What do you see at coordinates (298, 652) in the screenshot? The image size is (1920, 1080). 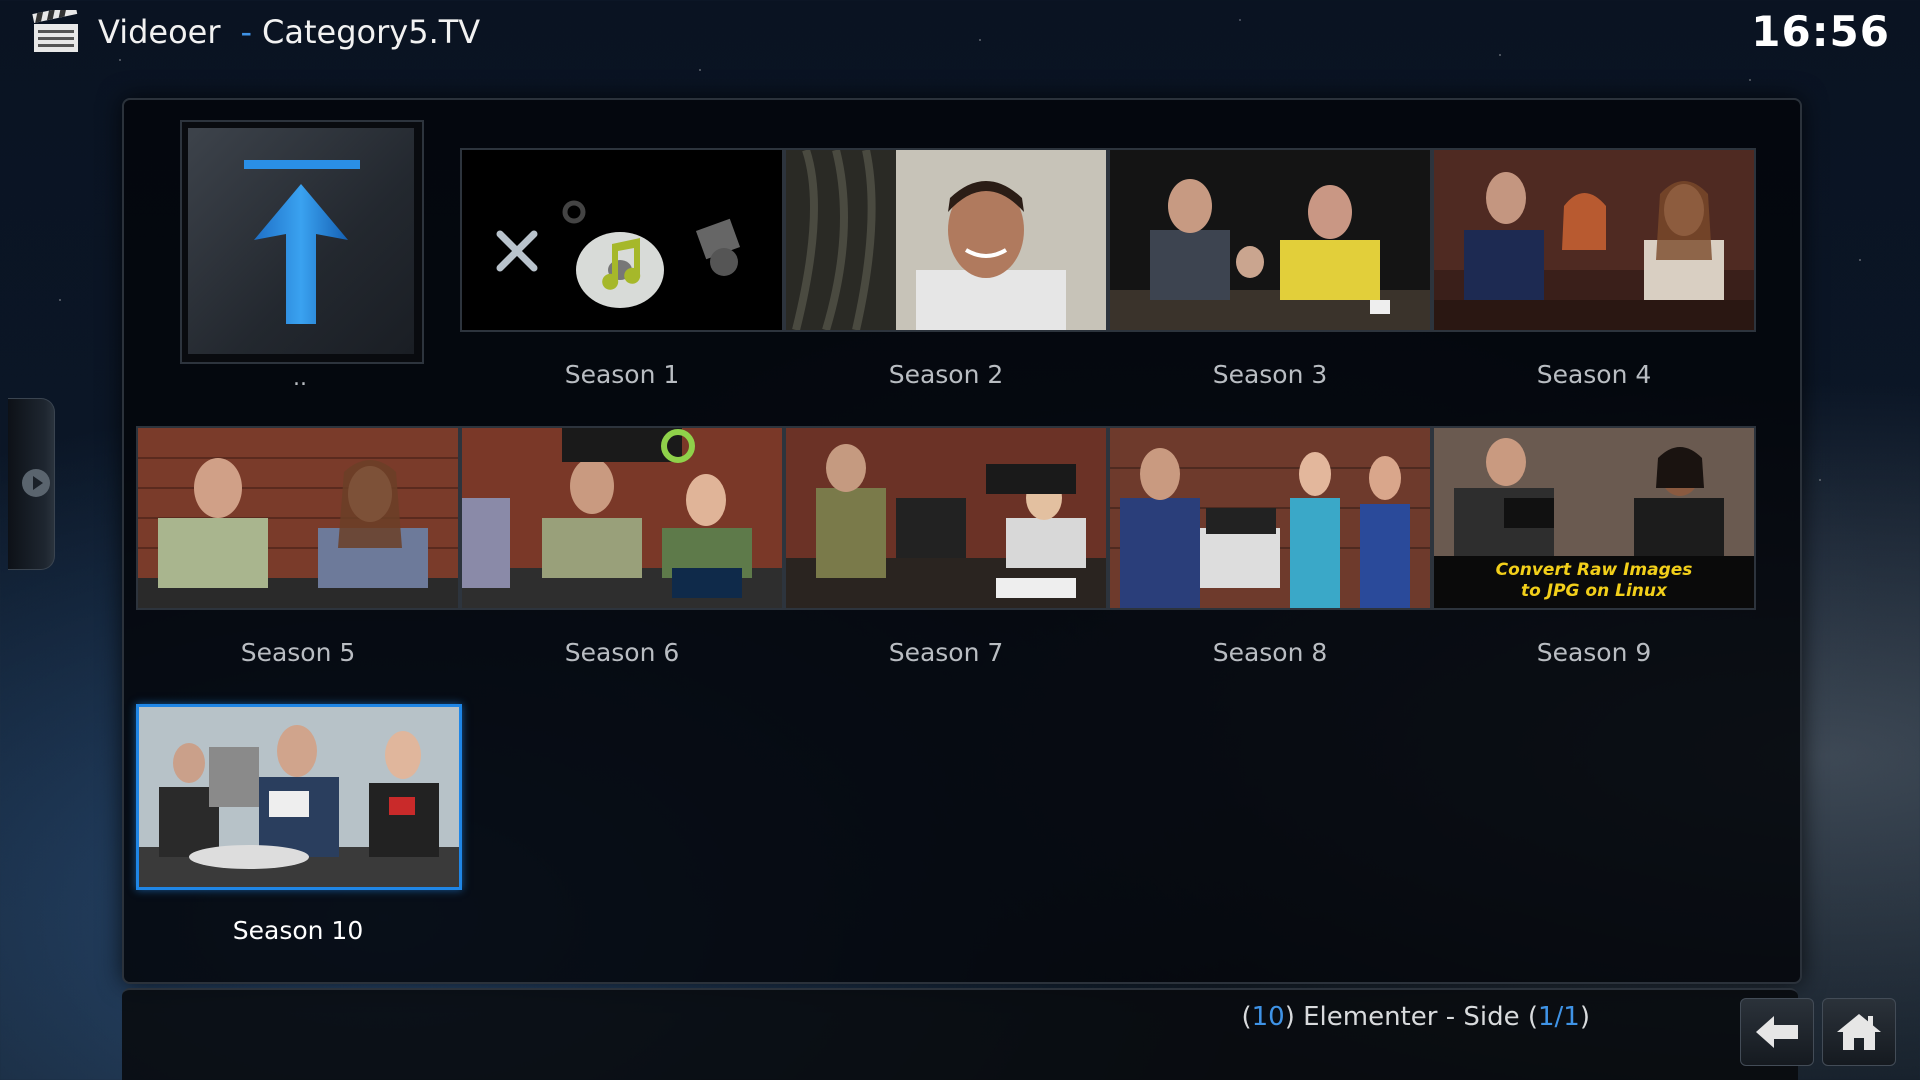 I see `season-label: Season 5` at bounding box center [298, 652].